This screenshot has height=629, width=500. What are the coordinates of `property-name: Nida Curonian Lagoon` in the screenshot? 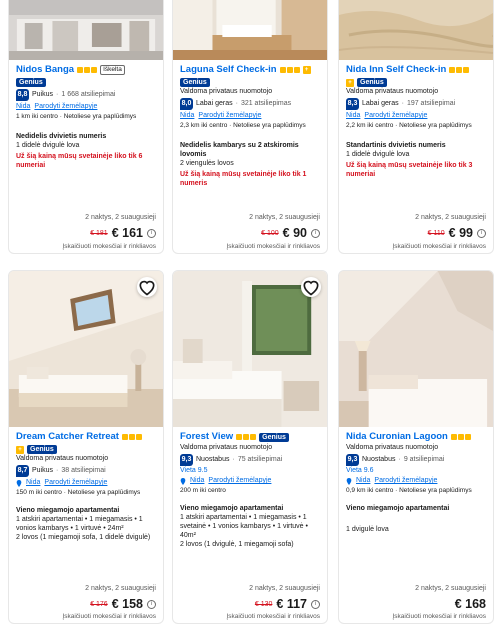 It's located at (397, 437).